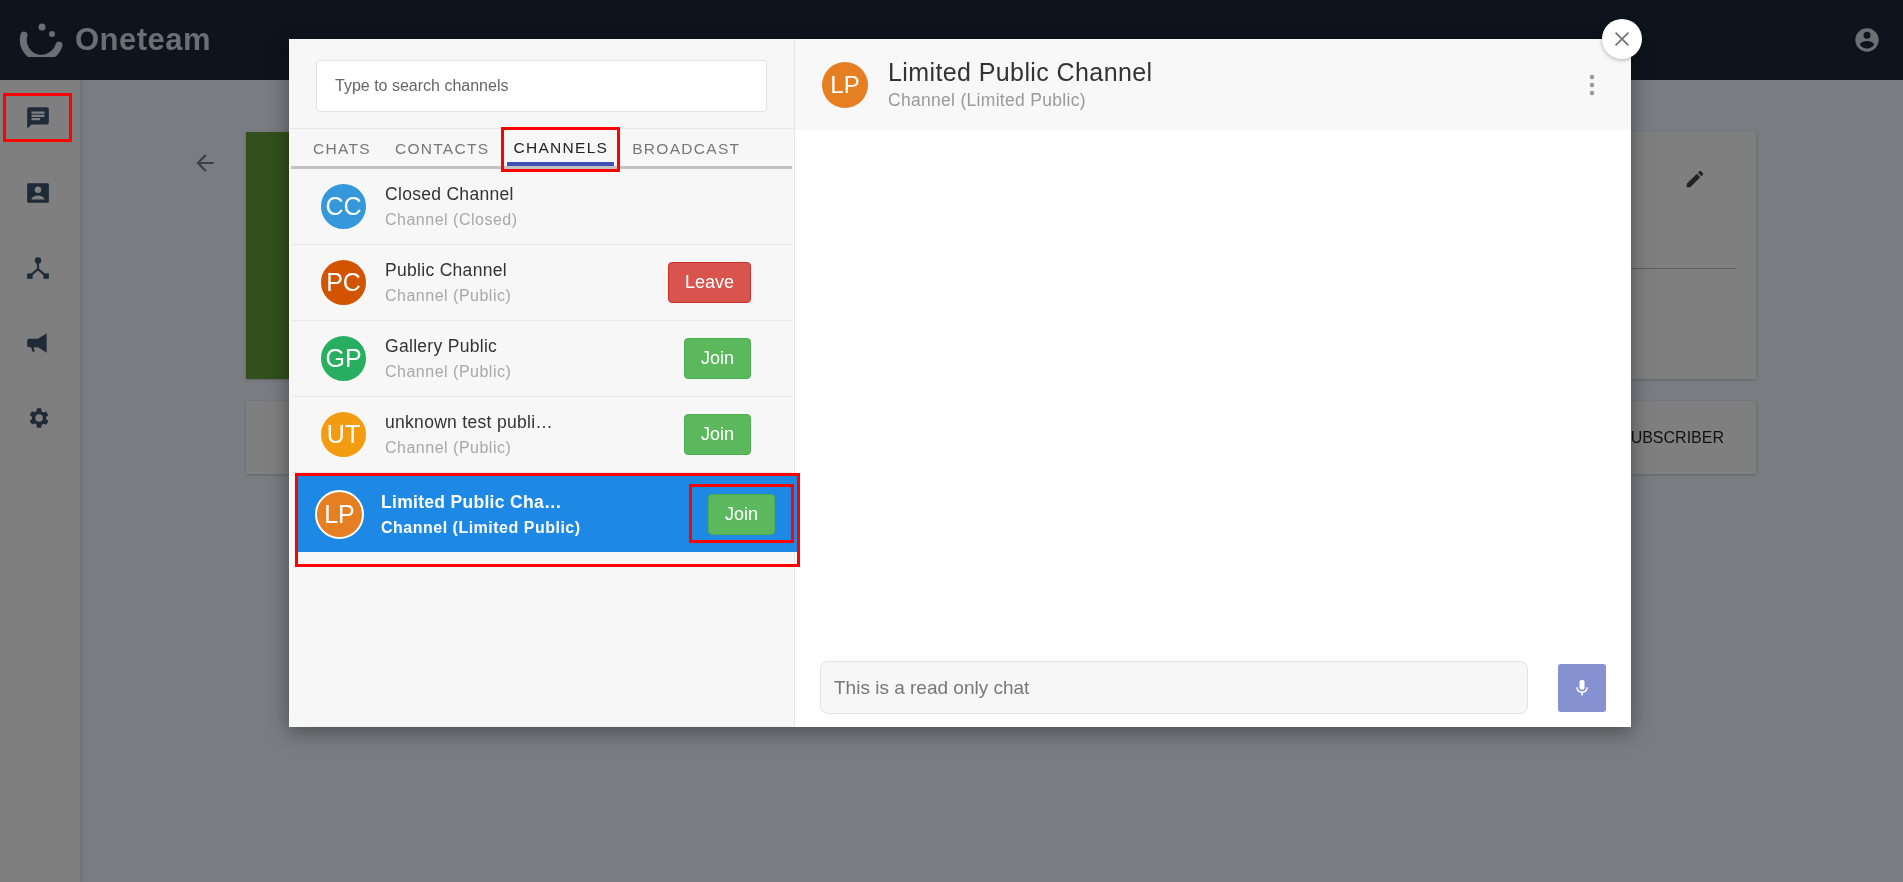 This screenshot has width=1903, height=882. What do you see at coordinates (561, 148) in the screenshot?
I see `tab: CHANNELS` at bounding box center [561, 148].